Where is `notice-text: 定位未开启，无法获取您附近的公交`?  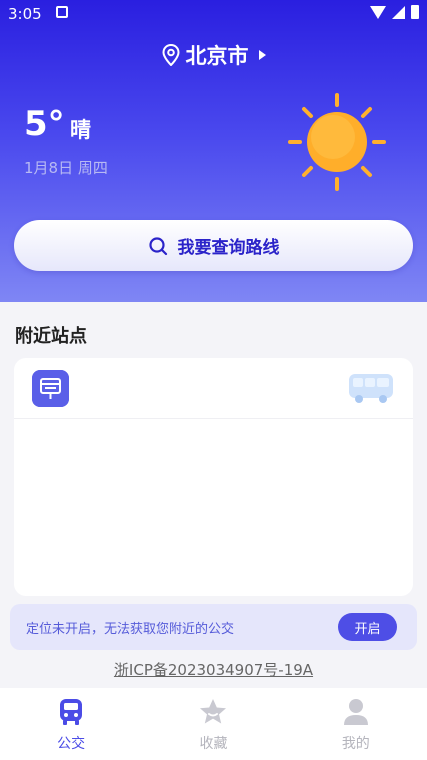
notice-text: 定位未开启，无法获取您附近的公交 is located at coordinates (130, 629).